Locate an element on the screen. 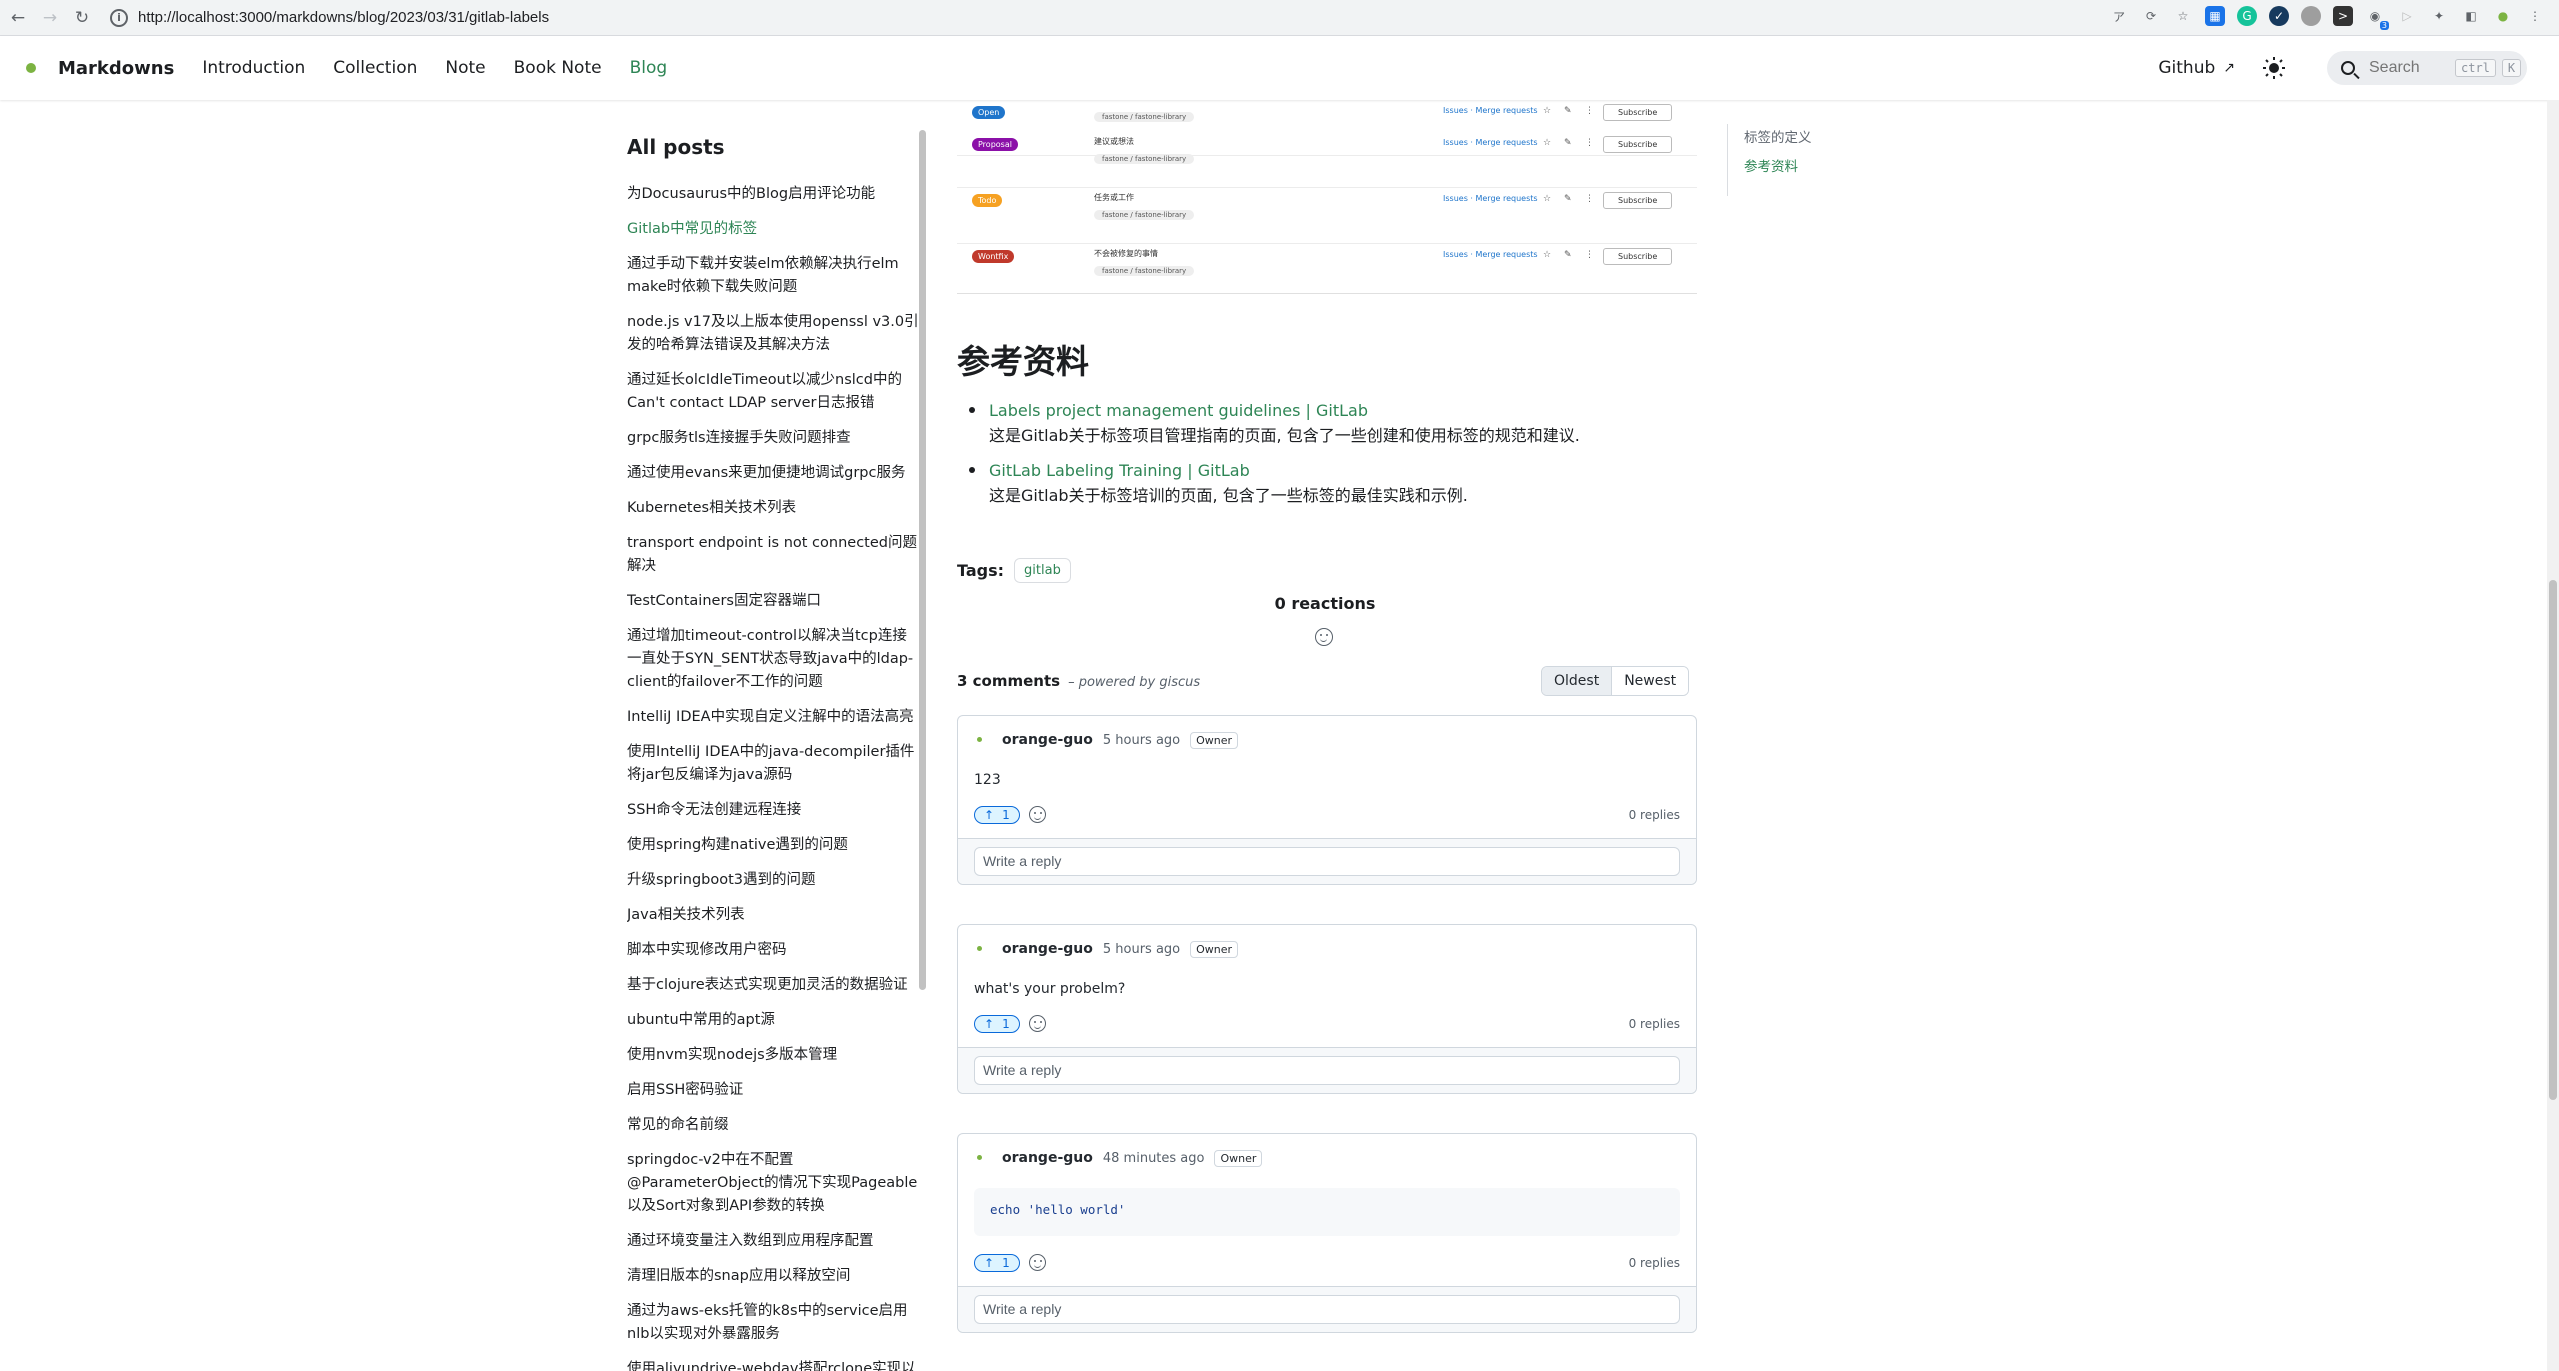  sidebar-post: Java相关技术列表 is located at coordinates (777, 915).